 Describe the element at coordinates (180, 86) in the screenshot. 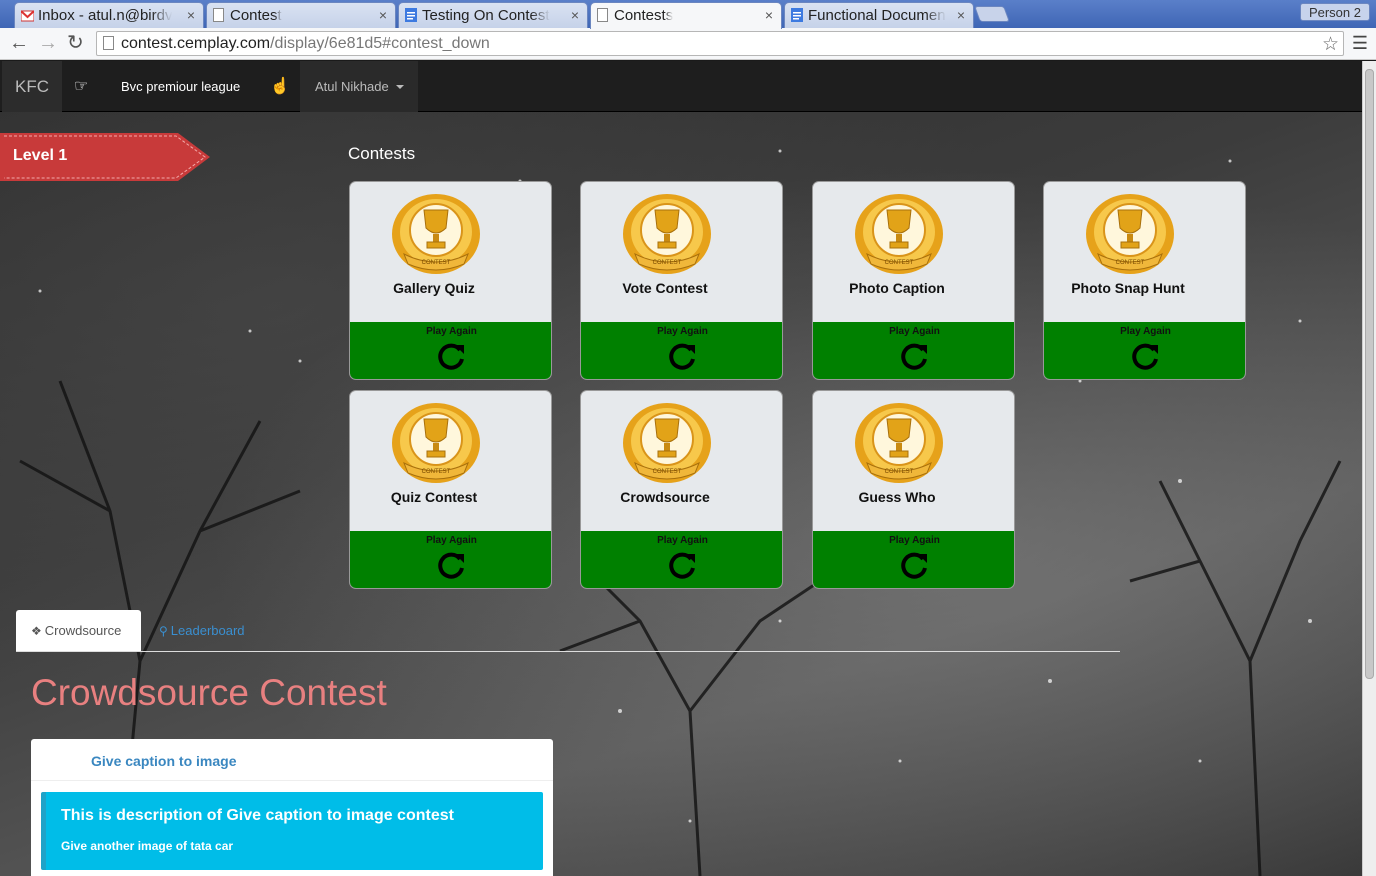

I see `league-link: Bvc premiour league` at that location.